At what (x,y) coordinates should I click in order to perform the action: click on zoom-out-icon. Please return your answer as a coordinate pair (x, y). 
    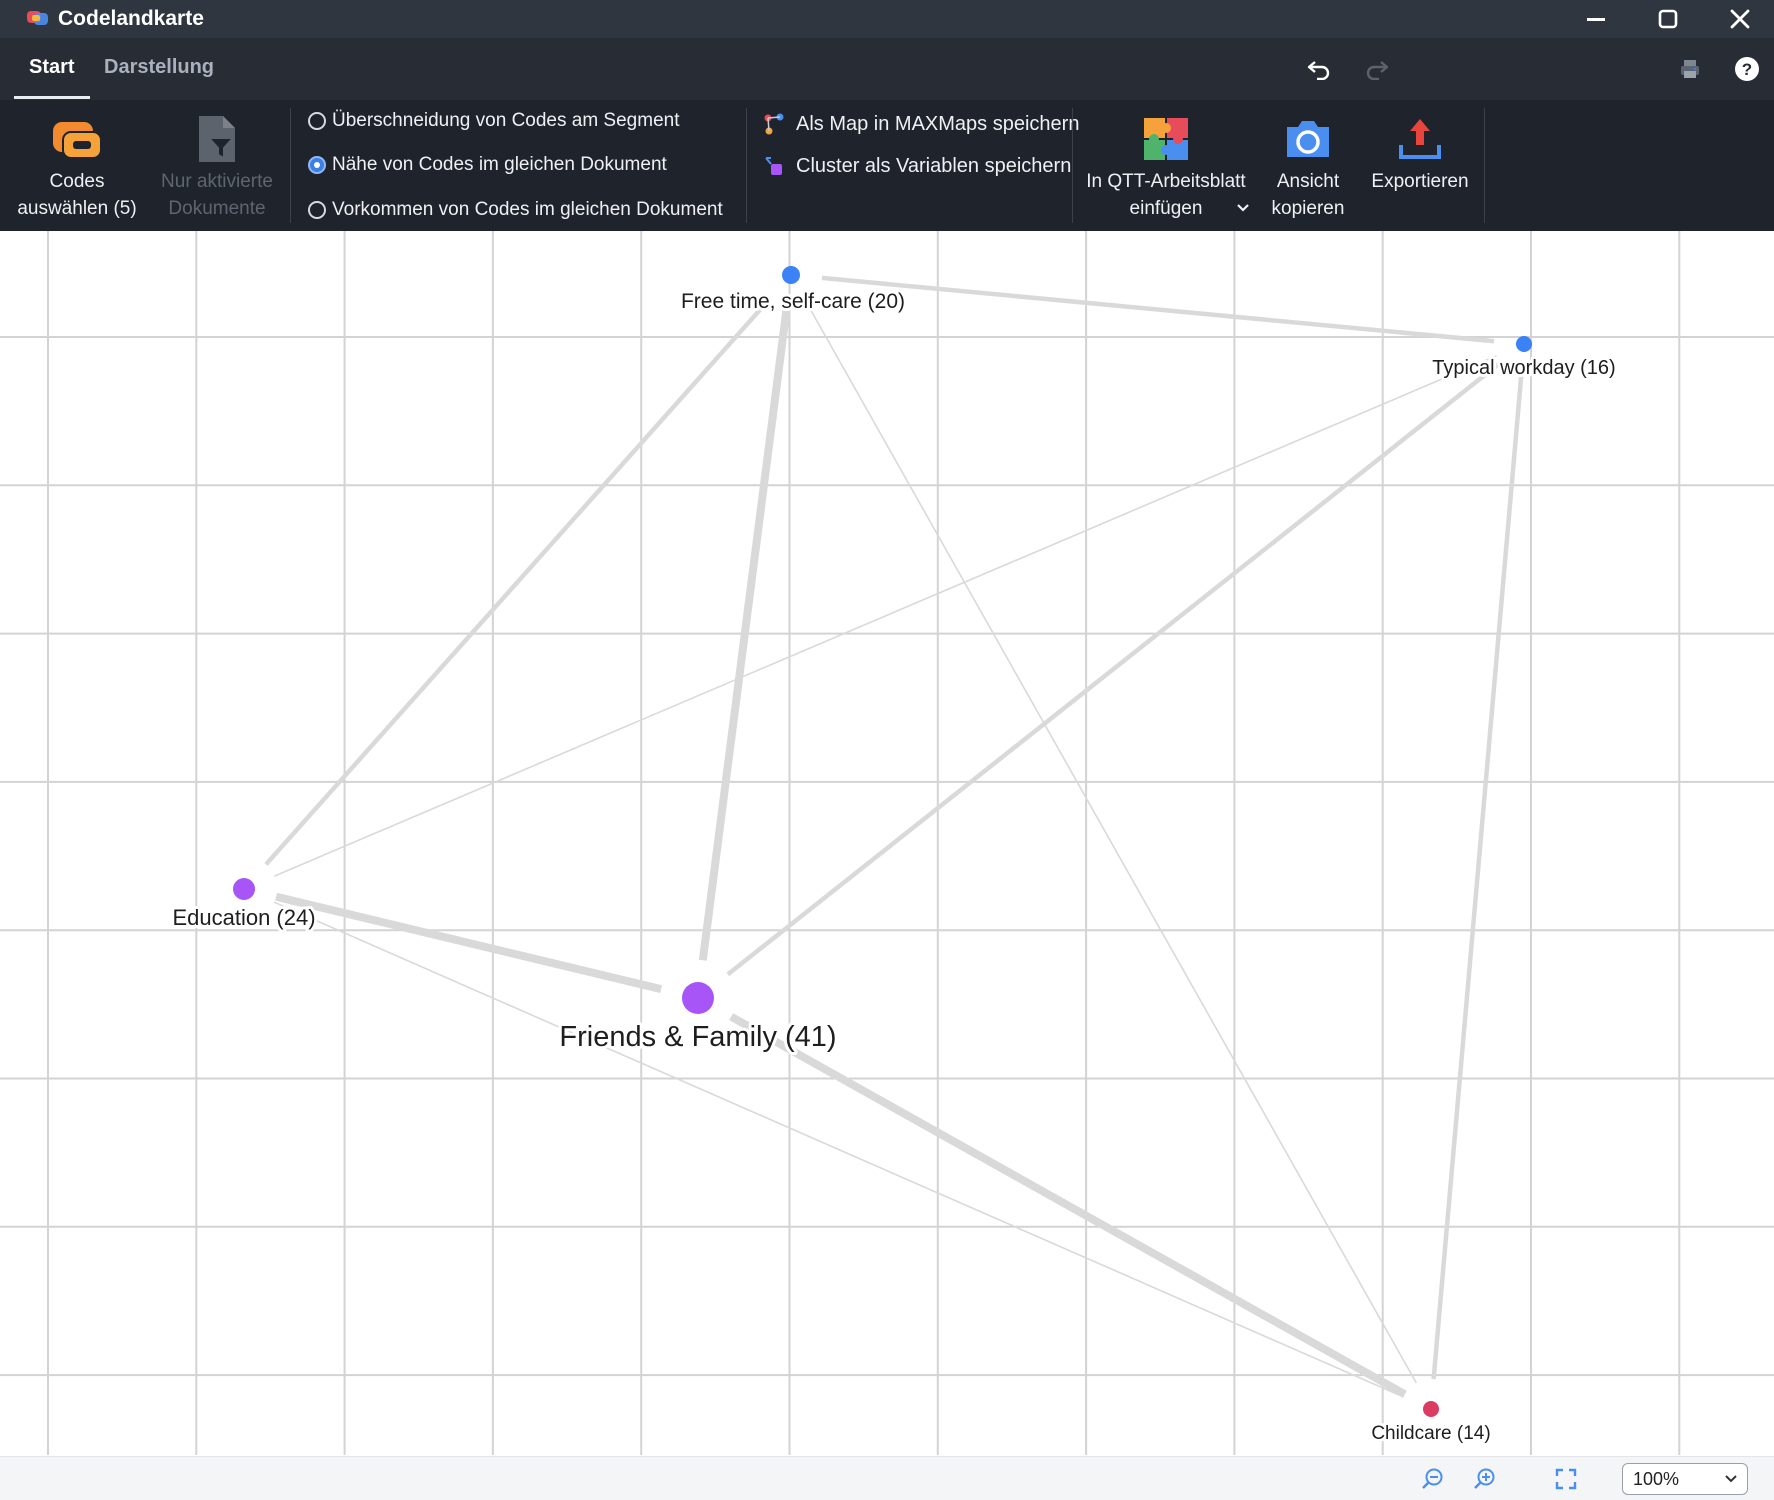
    Looking at the image, I should click on (1432, 1478).